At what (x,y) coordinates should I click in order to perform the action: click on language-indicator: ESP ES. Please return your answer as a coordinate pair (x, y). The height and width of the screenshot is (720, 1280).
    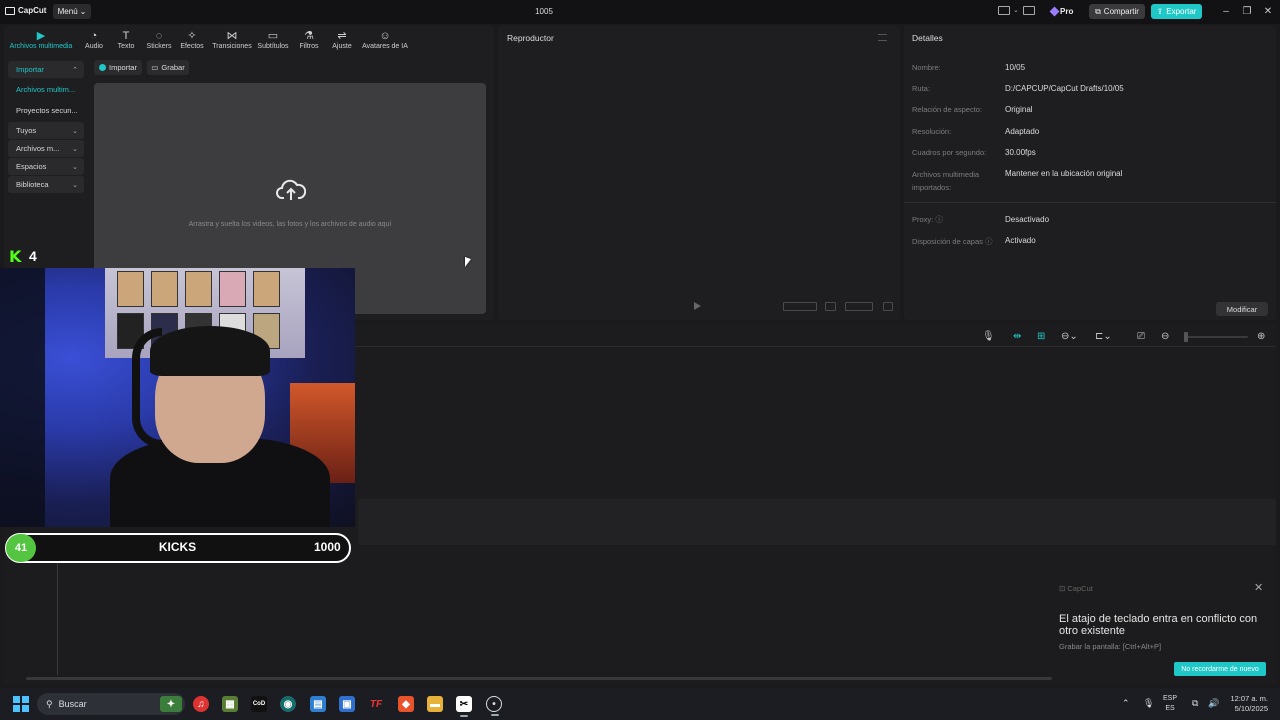
    Looking at the image, I should click on (1170, 704).